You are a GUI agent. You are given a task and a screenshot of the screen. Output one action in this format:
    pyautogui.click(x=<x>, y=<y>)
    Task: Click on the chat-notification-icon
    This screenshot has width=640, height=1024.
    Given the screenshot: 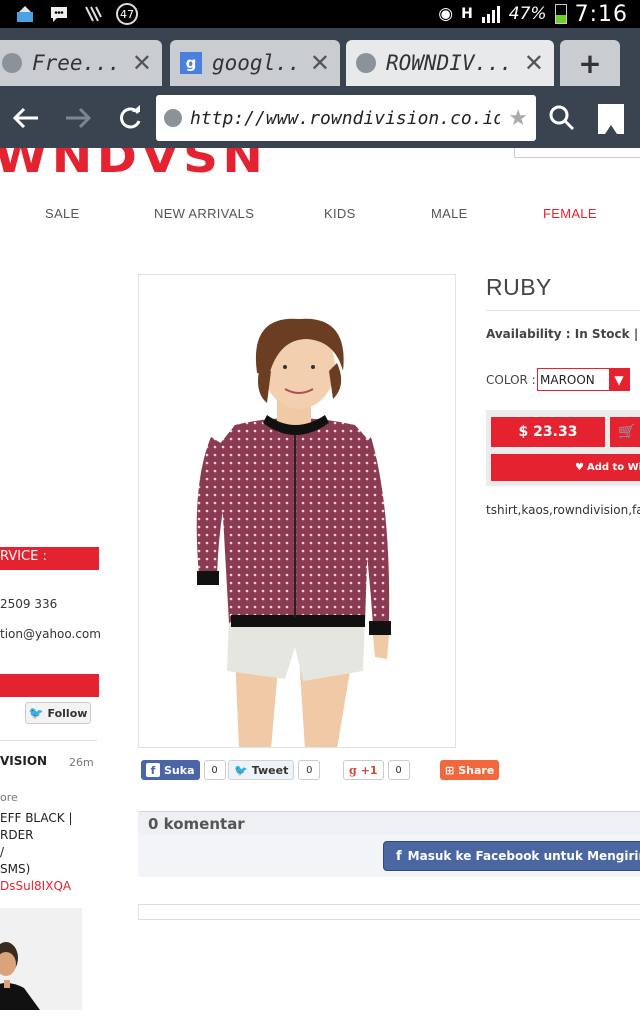 What is the action you would take?
    pyautogui.click(x=59, y=14)
    